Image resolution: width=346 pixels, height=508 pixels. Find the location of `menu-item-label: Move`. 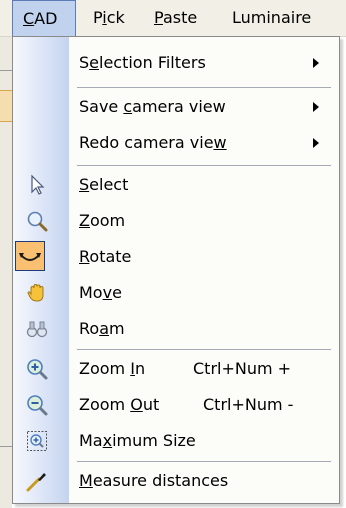

menu-item-label: Move is located at coordinates (100, 292).